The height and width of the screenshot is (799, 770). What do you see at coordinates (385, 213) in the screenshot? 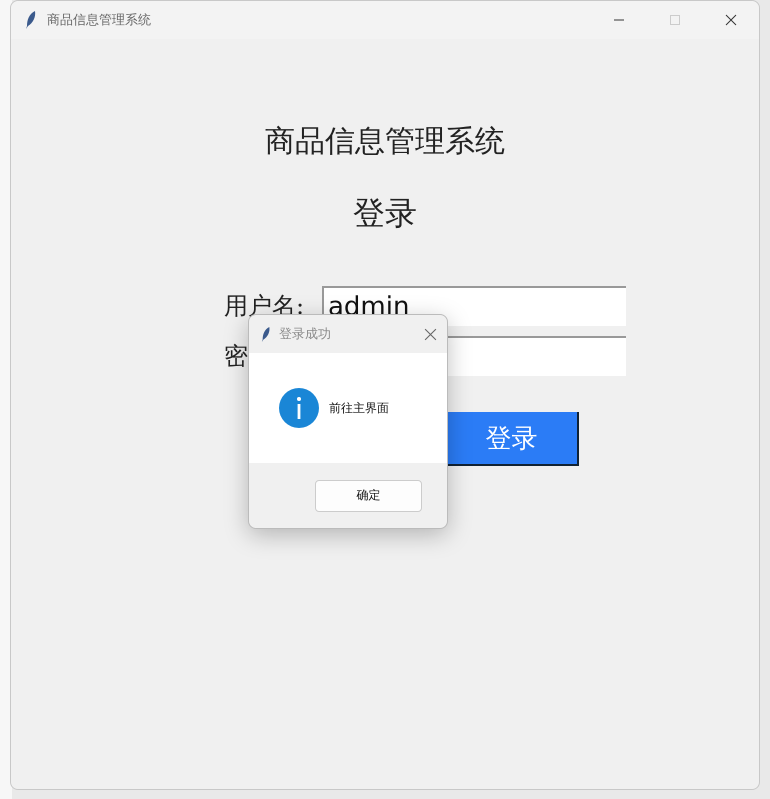
I see `login-heading: 登录` at bounding box center [385, 213].